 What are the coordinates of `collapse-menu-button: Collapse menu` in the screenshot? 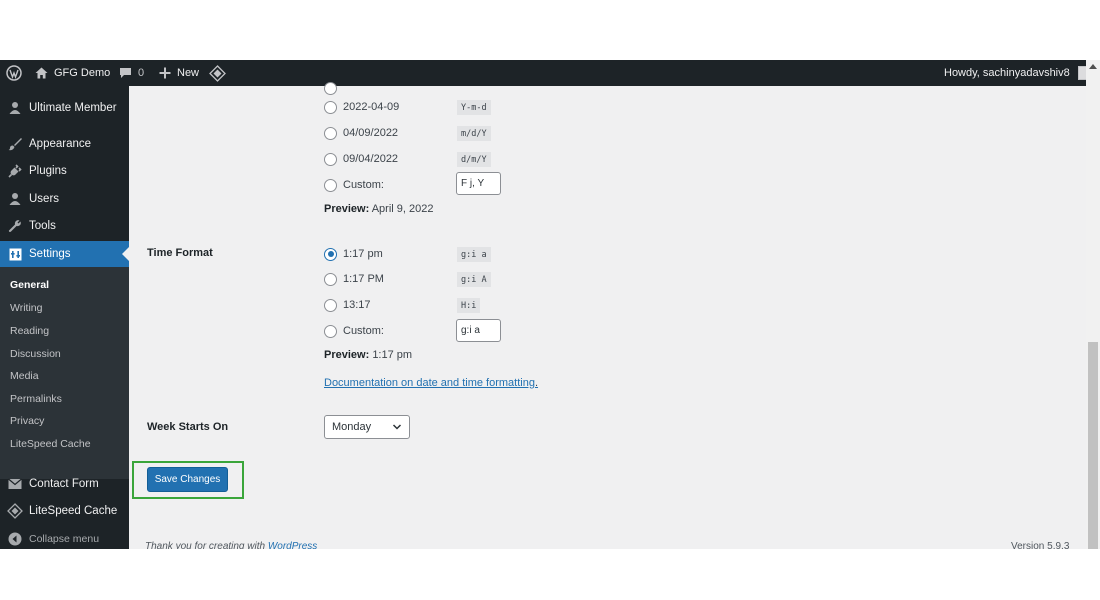 It's located at (64, 537).